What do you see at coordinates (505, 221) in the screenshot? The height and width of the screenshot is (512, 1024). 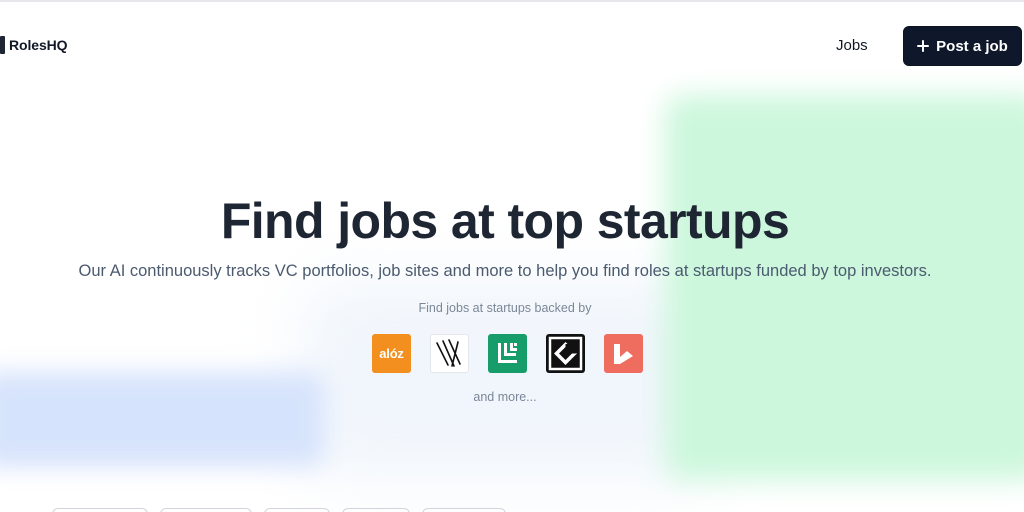 I see `hero-title: Find jobs at top startups` at bounding box center [505, 221].